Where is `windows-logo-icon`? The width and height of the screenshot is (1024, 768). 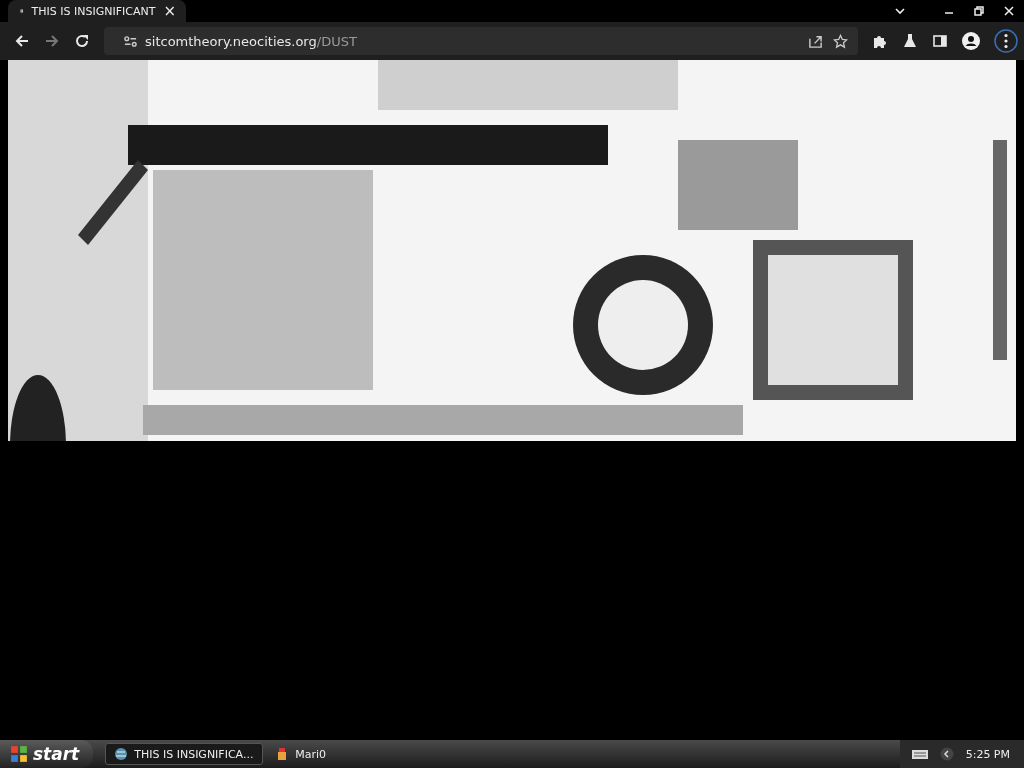 windows-logo-icon is located at coordinates (19, 754).